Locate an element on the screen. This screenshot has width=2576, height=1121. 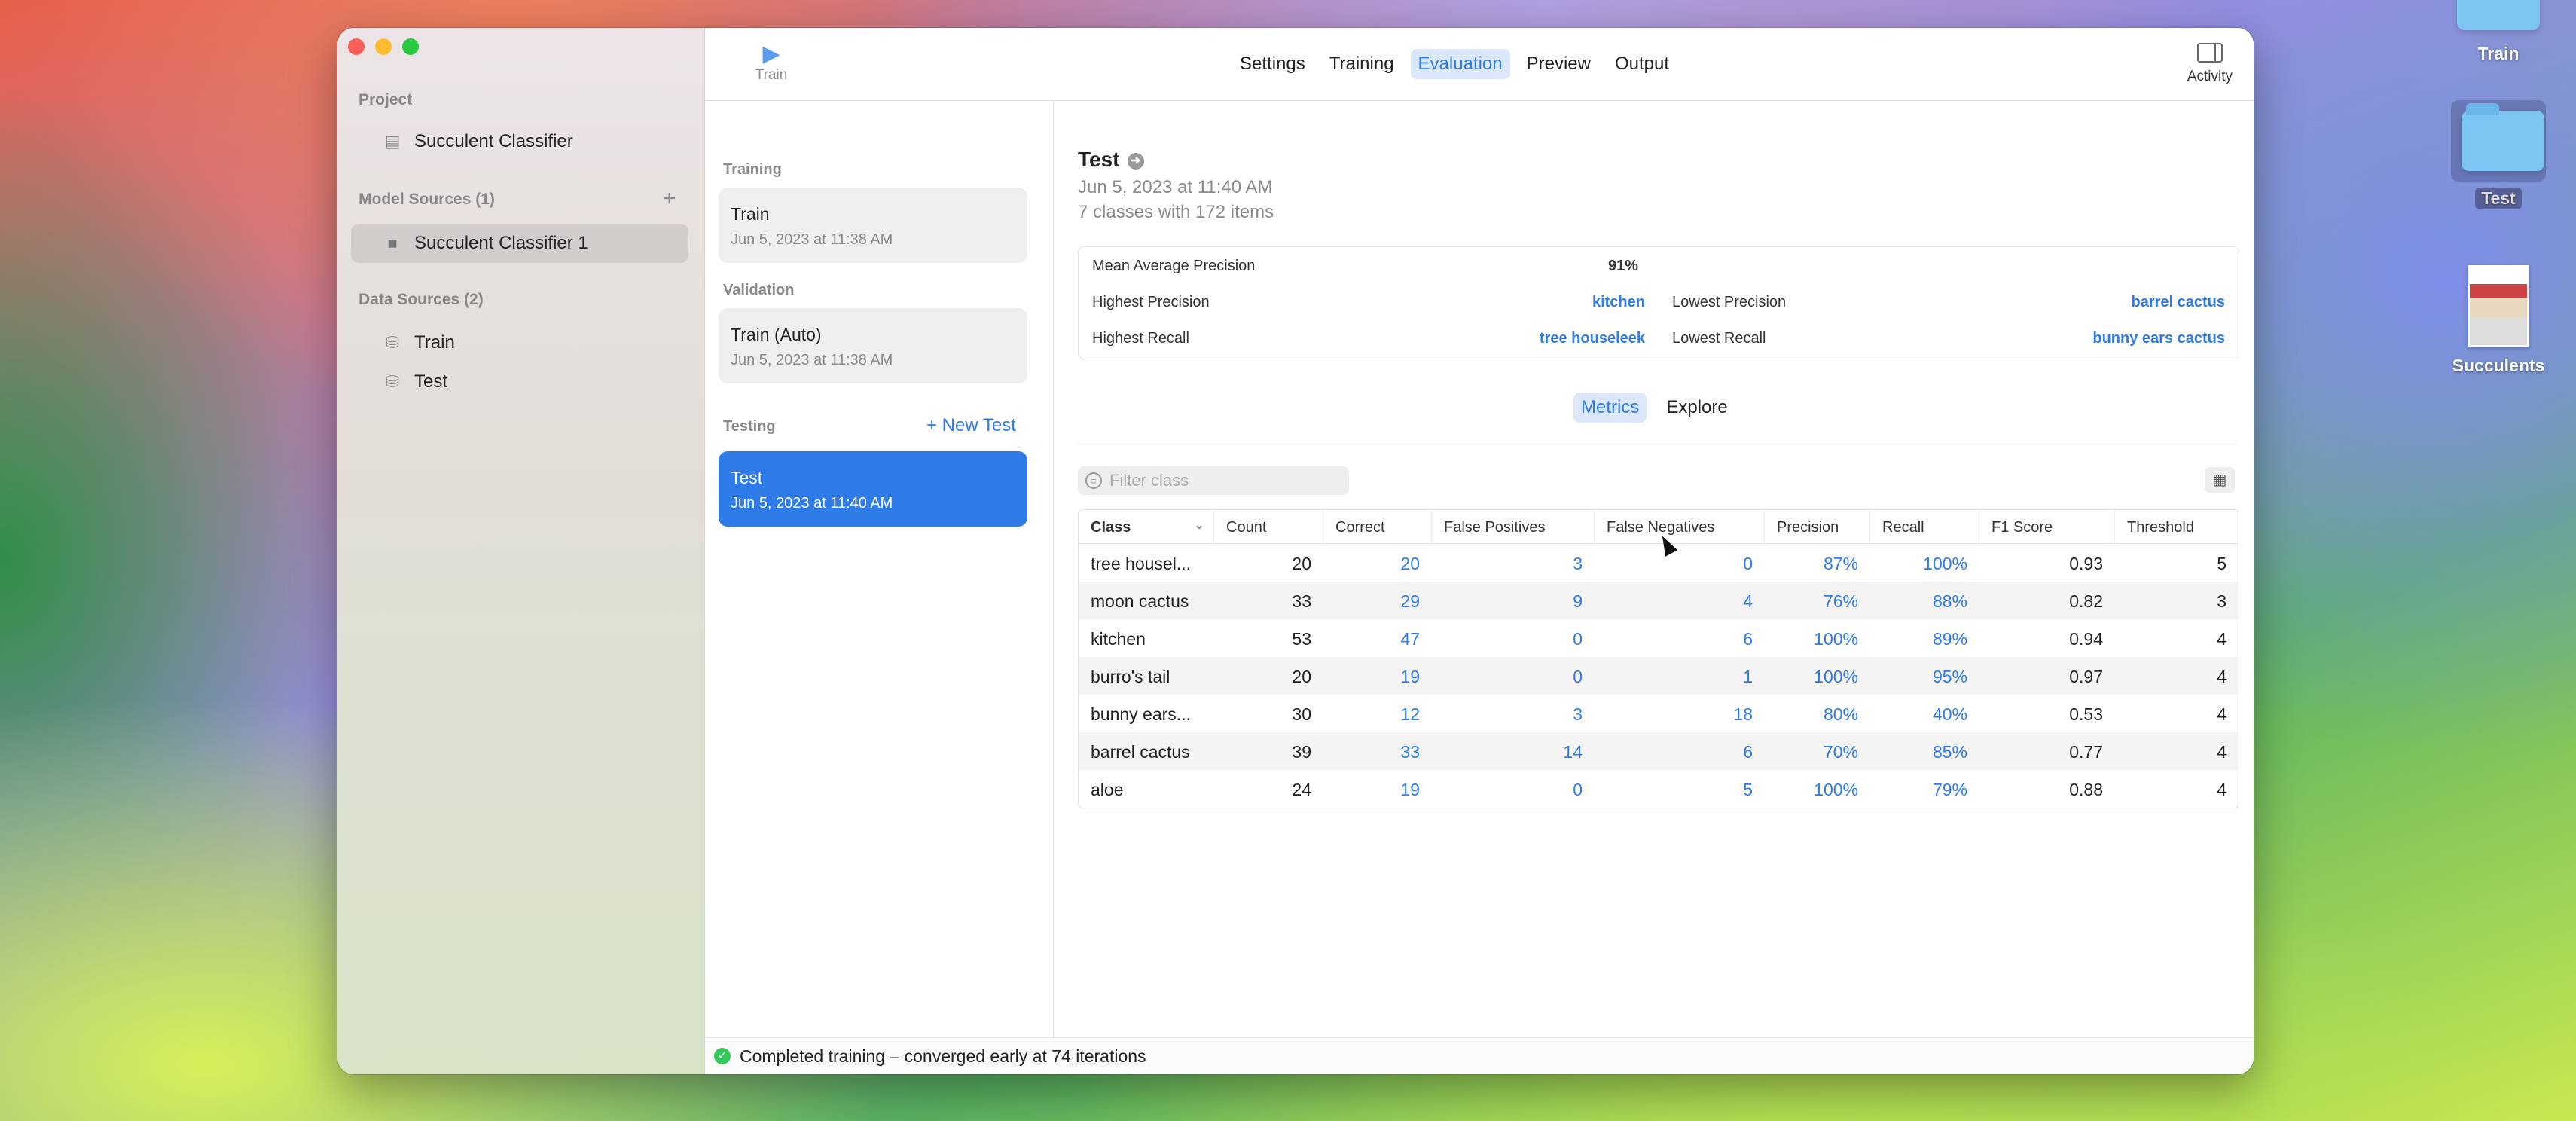
zoom-button is located at coordinates (410, 47).